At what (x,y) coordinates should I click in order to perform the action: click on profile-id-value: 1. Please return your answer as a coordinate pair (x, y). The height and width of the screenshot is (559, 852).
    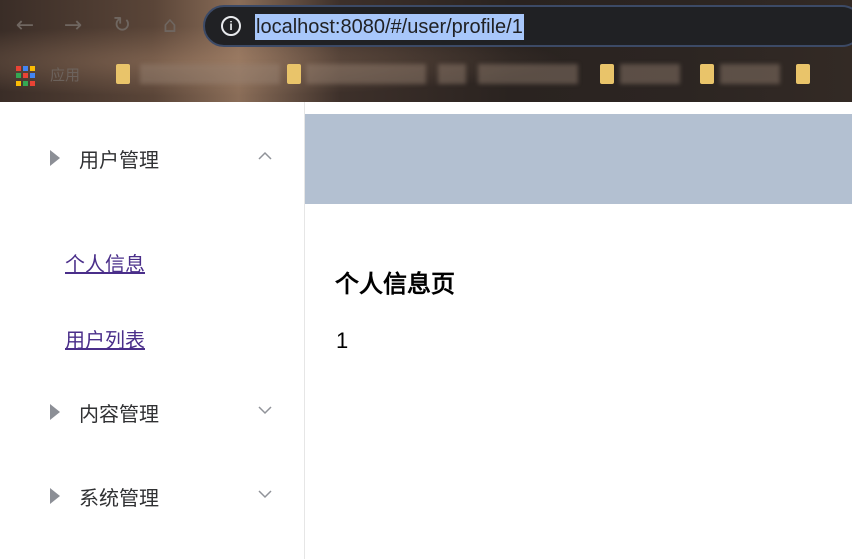
    Looking at the image, I should click on (342, 340).